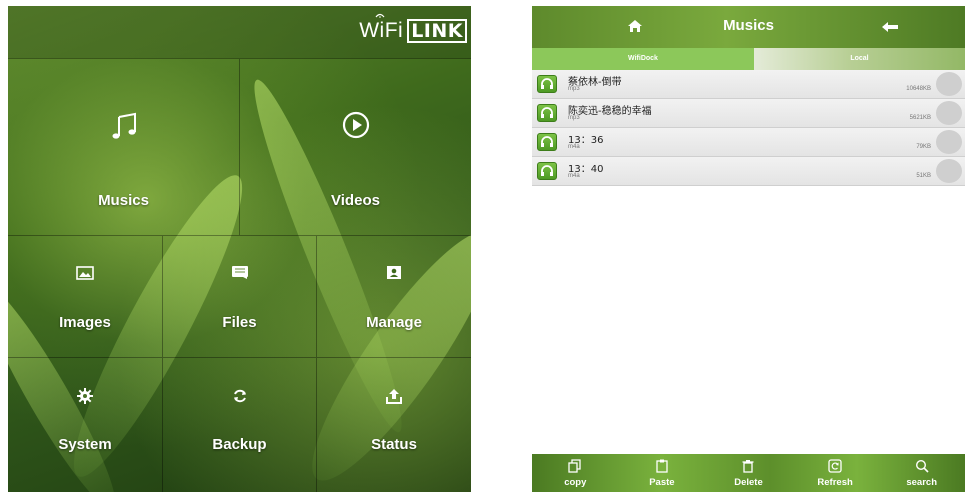  What do you see at coordinates (748, 171) in the screenshot?
I see `list-item: 13：40 m4a 51KB` at bounding box center [748, 171].